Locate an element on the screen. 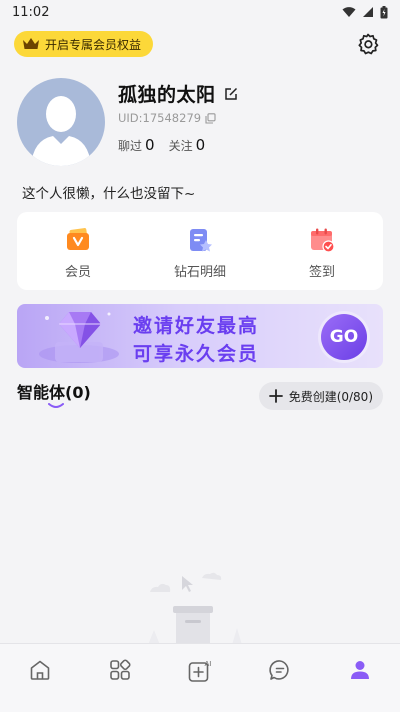 This screenshot has width=400, height=712. username: 孤独的太阳 is located at coordinates (167, 95).